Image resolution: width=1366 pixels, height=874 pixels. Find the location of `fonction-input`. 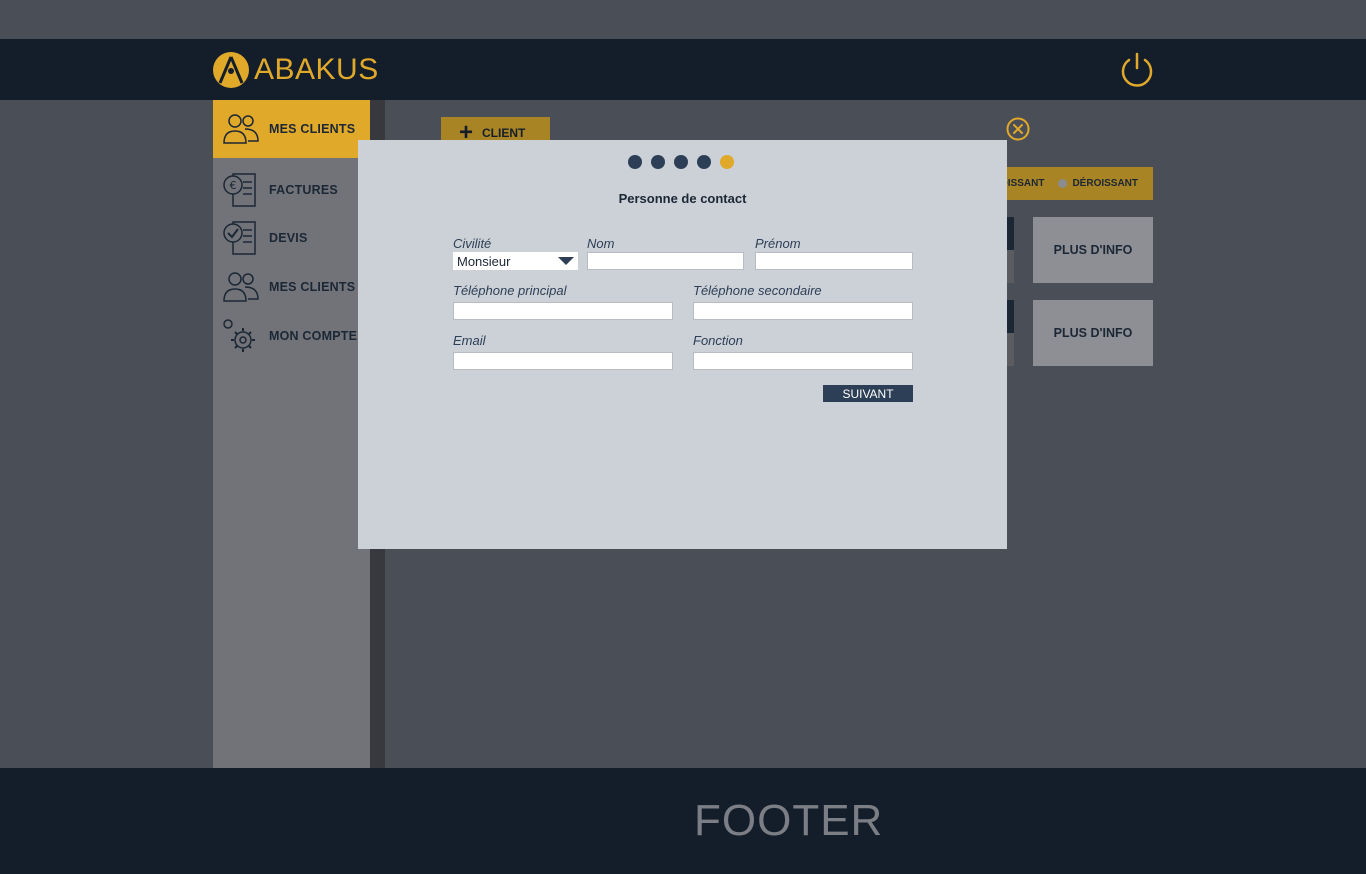

fonction-input is located at coordinates (803, 361).